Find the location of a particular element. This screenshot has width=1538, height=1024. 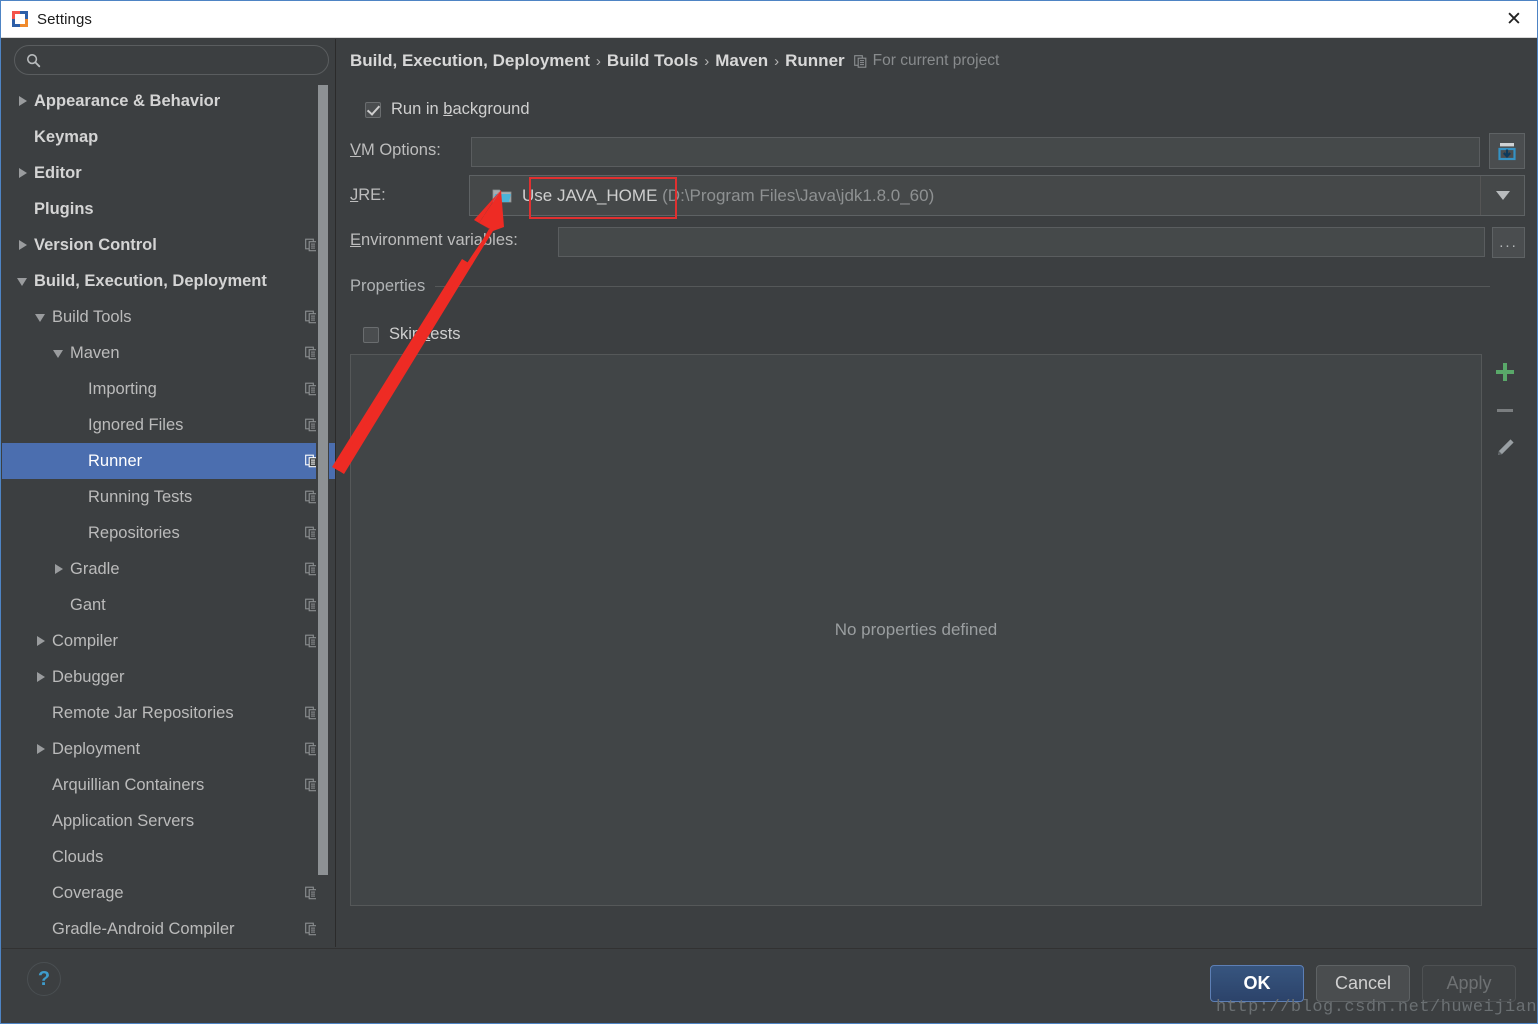

sidebar-item-label: Running Tests is located at coordinates (140, 496).